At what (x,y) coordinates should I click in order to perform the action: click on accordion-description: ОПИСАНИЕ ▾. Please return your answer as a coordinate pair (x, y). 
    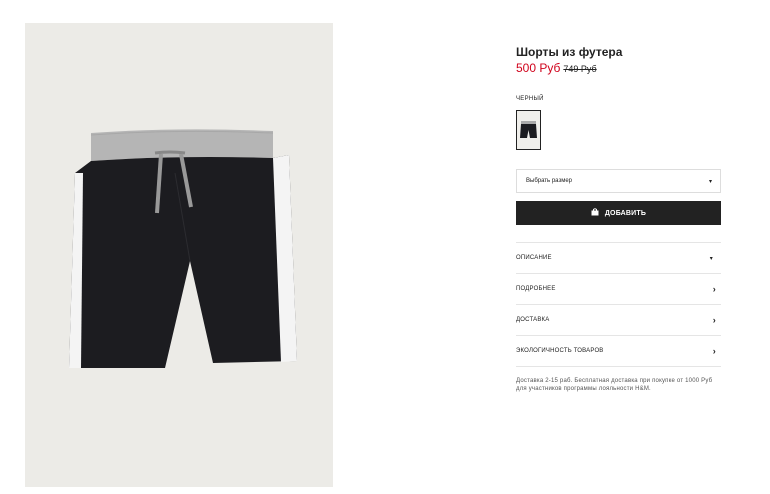
    Looking at the image, I should click on (618, 258).